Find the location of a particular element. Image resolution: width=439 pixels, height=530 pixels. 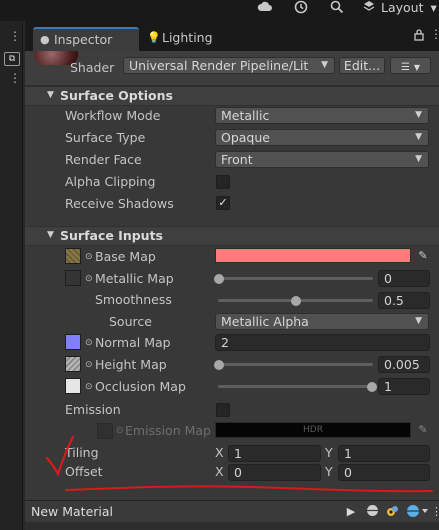

surface-inputs-title: Surface Inputs is located at coordinates (111, 235).